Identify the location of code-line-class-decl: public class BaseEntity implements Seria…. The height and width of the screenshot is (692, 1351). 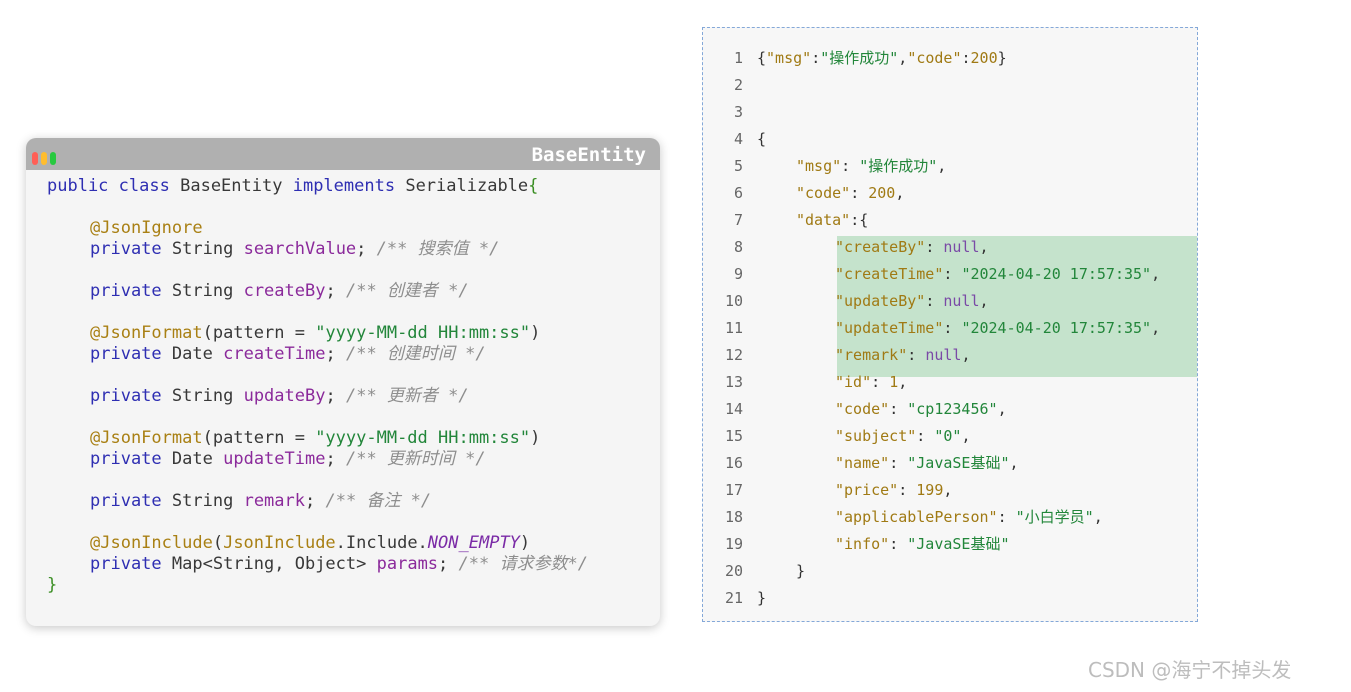
(293, 186).